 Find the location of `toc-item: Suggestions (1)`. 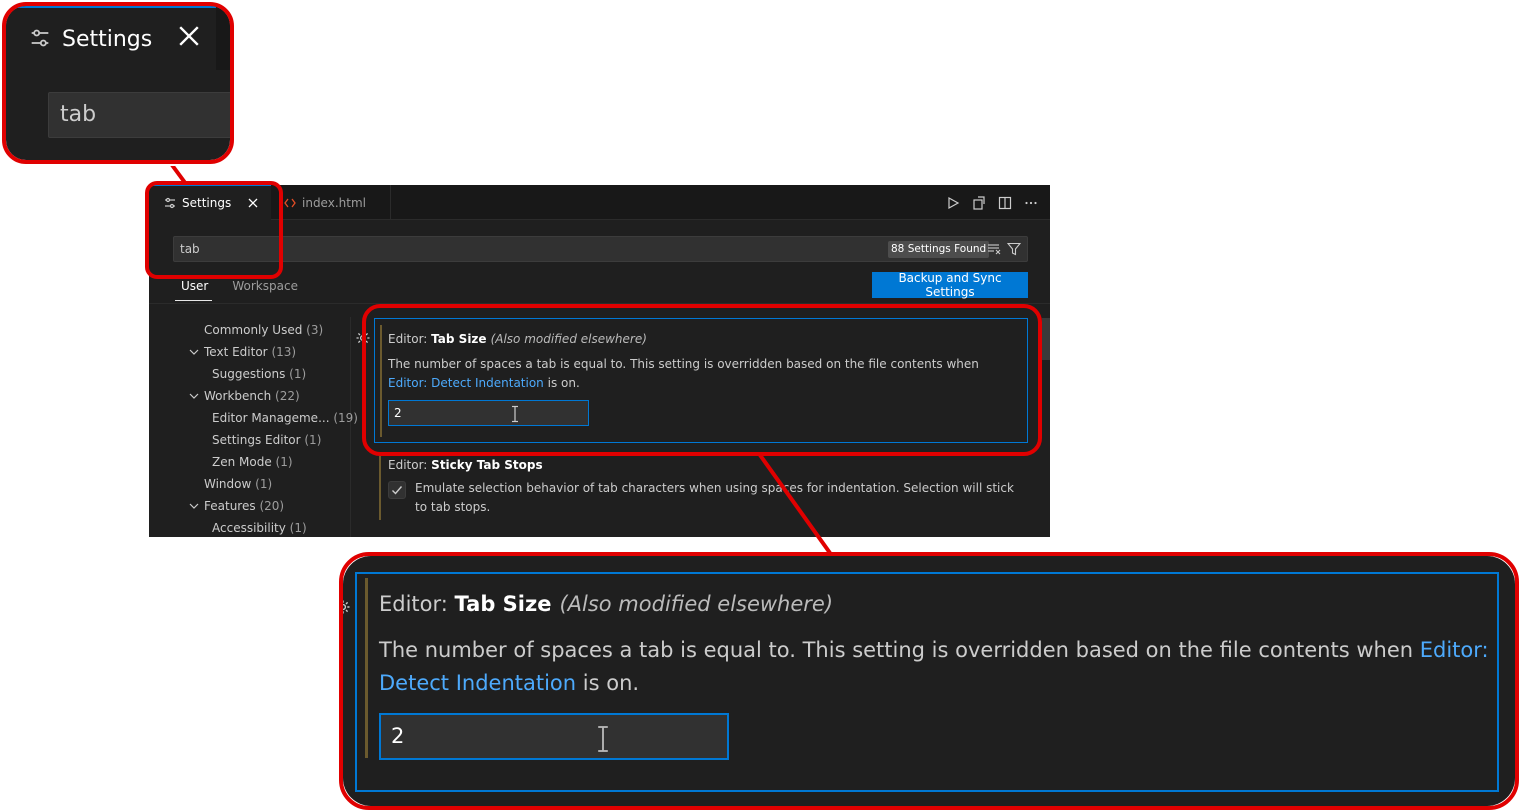

toc-item: Suggestions (1) is located at coordinates (259, 374).